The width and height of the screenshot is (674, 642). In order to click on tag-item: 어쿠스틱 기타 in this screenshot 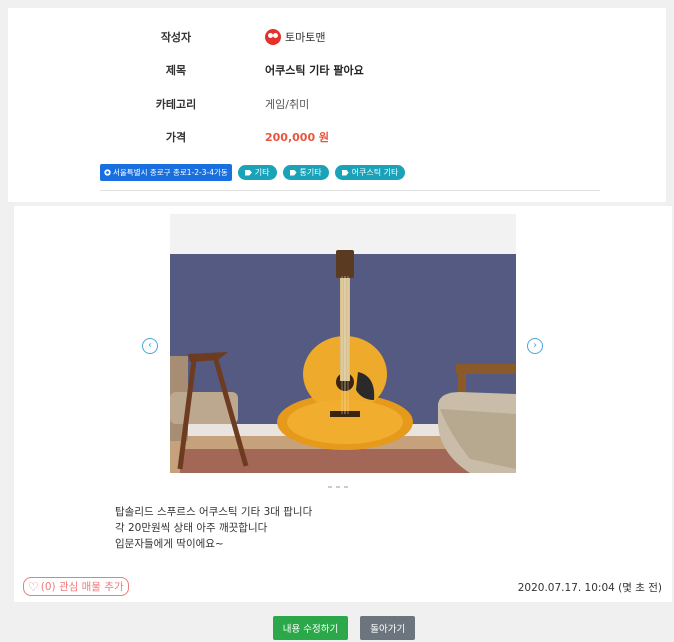, I will do `click(370, 172)`.